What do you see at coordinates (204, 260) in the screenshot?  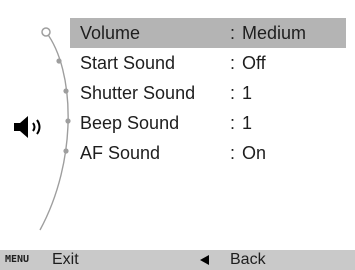 I see `left-arrow-icon` at bounding box center [204, 260].